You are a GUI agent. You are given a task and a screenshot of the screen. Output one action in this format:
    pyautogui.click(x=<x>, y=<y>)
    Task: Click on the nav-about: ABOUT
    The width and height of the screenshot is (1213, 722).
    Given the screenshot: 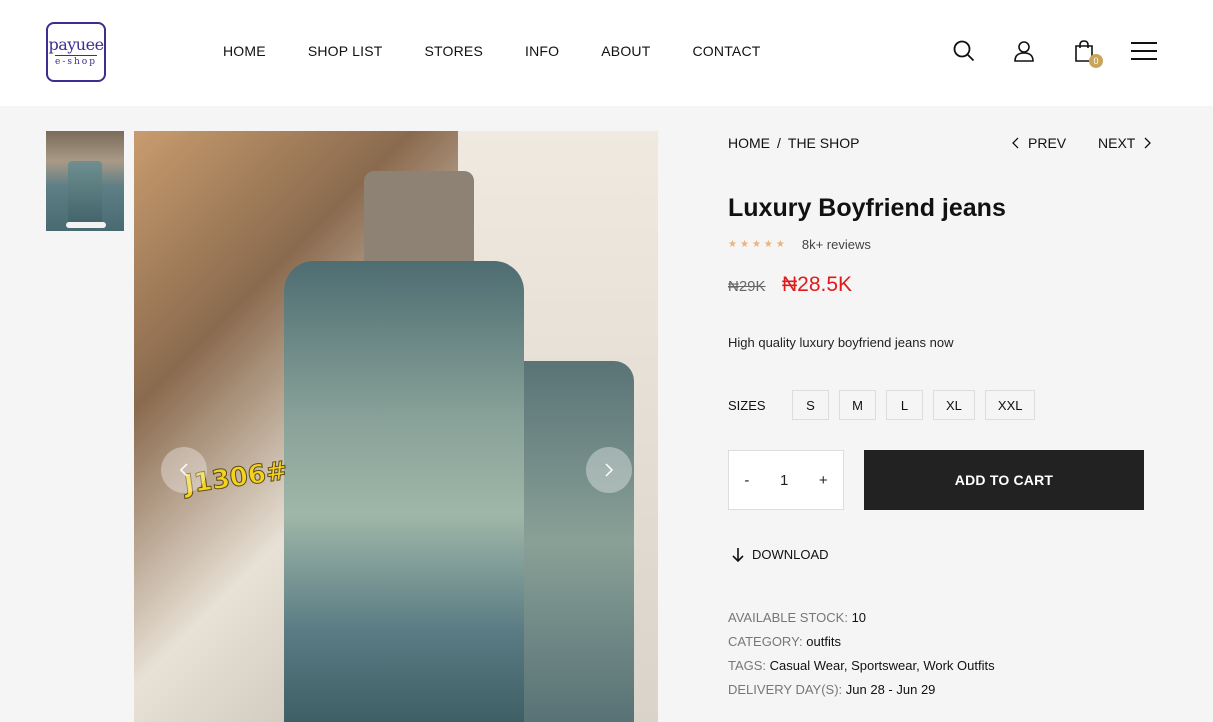 What is the action you would take?
    pyautogui.click(x=625, y=51)
    